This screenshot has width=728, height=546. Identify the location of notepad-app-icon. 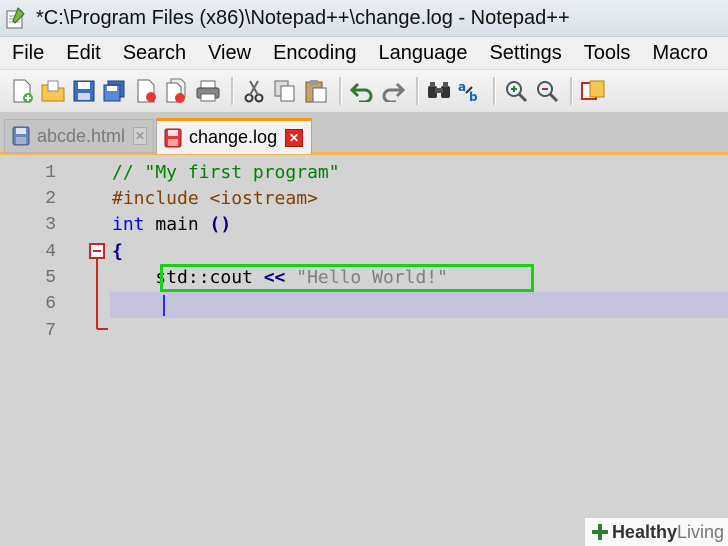
(15, 18).